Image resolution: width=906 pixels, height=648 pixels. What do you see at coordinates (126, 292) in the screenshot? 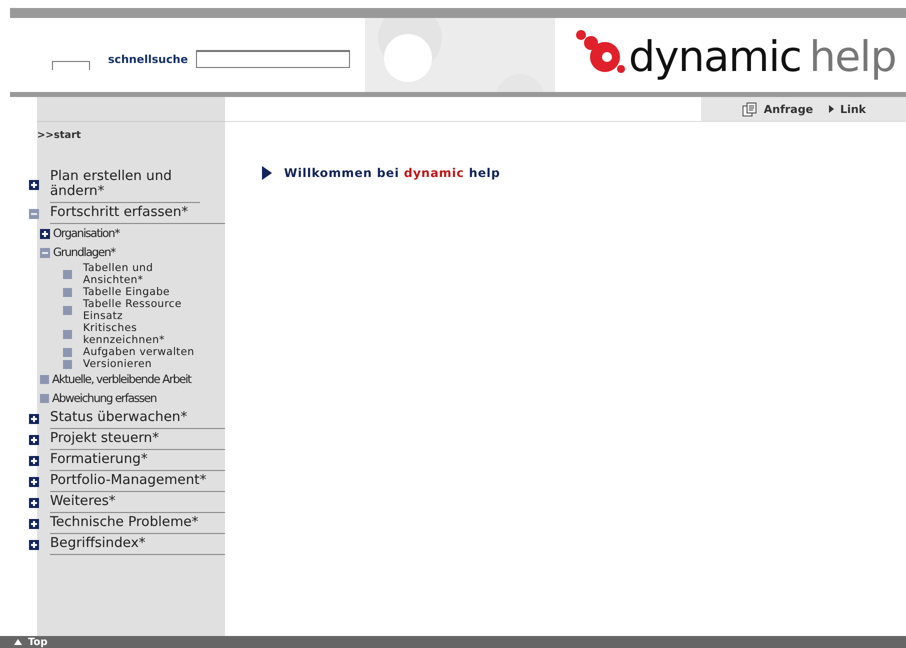
I see `nav-item: Tabelle Eingabe` at bounding box center [126, 292].